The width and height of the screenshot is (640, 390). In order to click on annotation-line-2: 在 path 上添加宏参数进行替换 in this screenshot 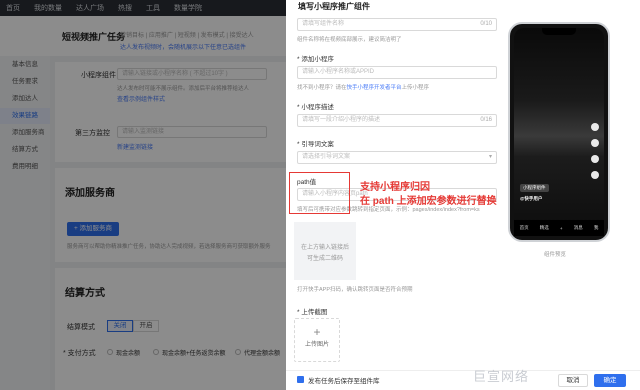, I will do `click(428, 201)`.